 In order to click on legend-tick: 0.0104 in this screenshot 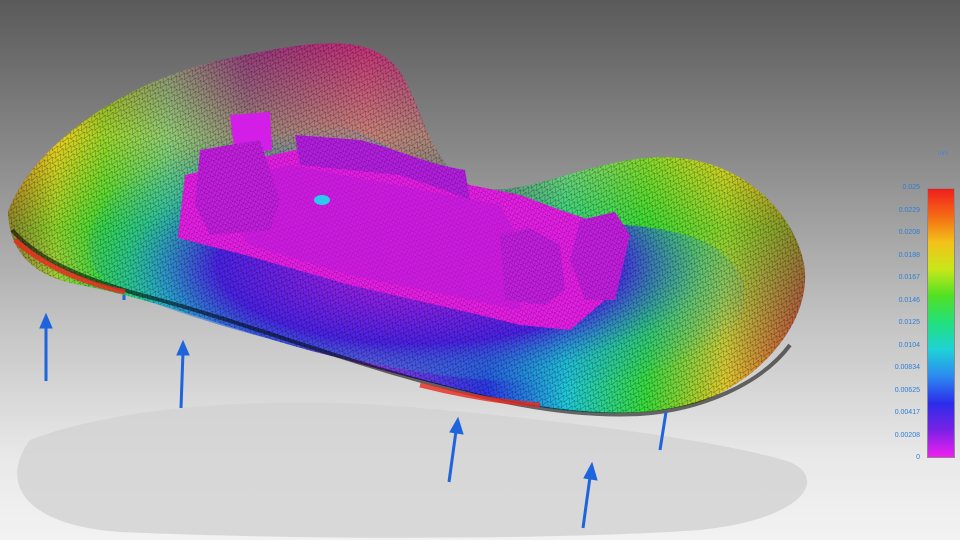, I will do `click(909, 345)`.